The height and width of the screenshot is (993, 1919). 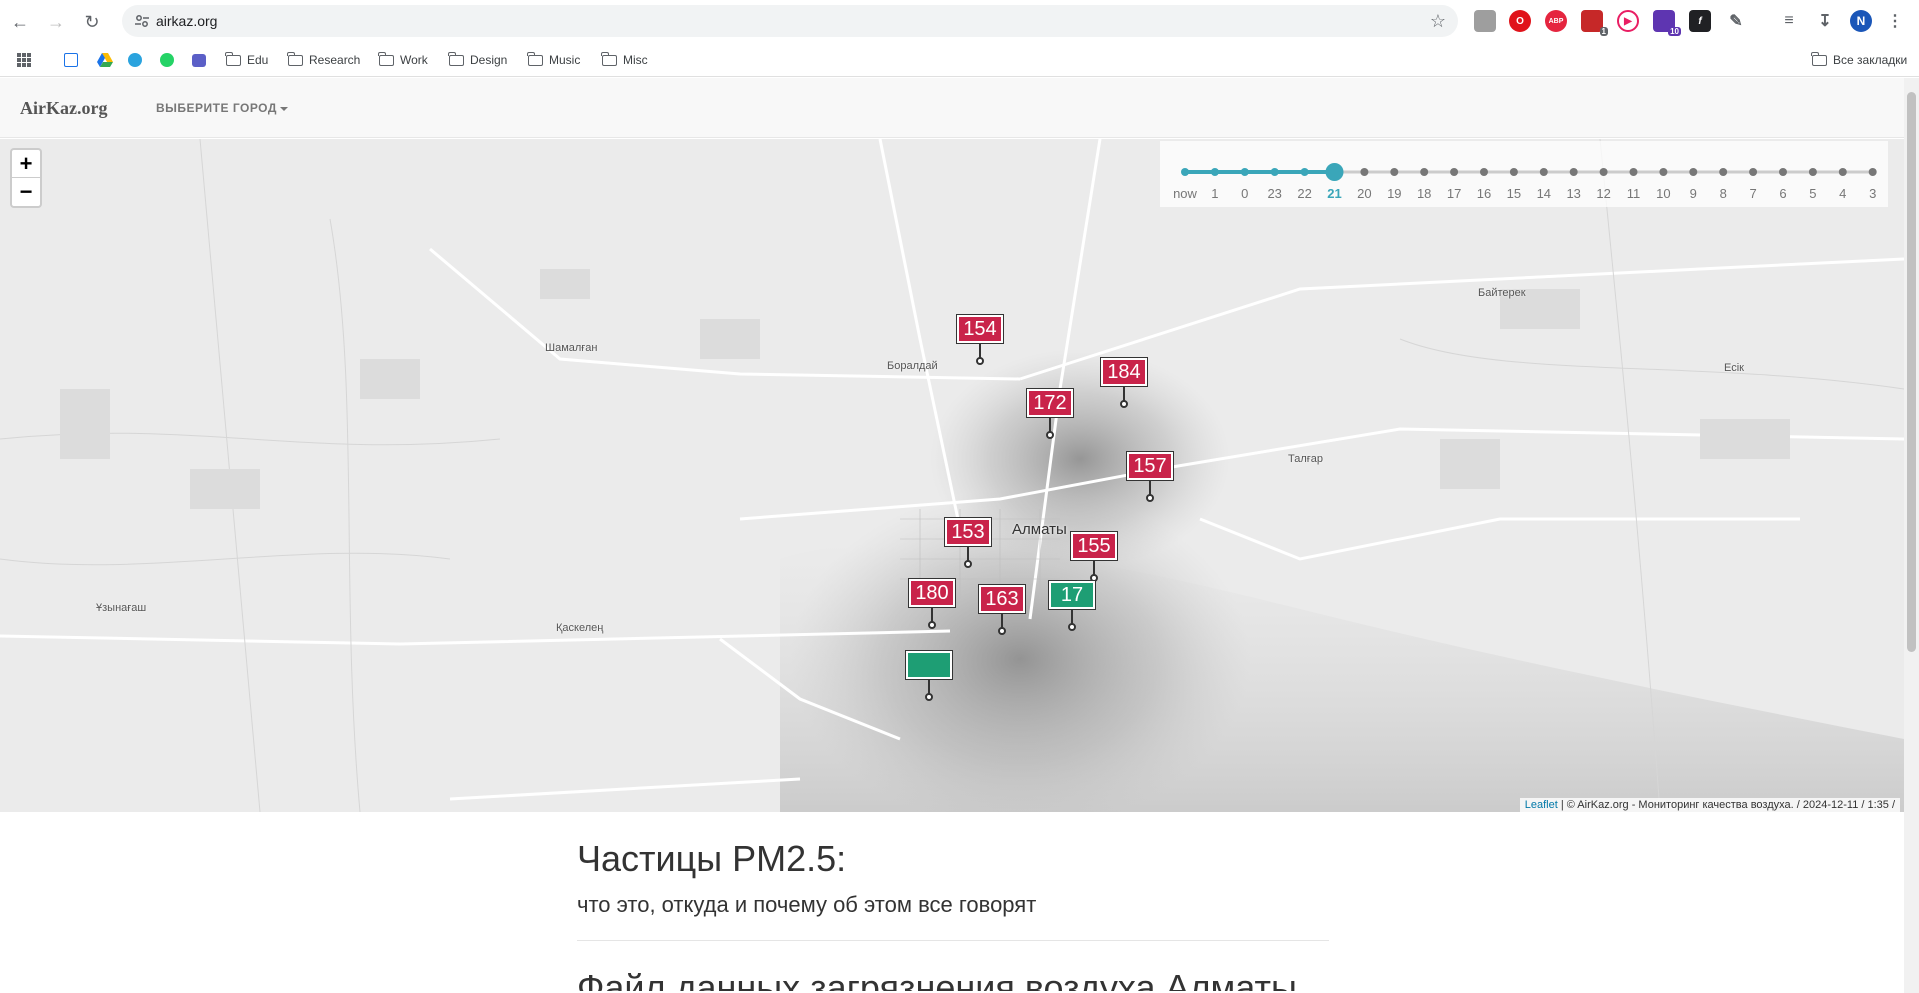 What do you see at coordinates (24, 60) in the screenshot?
I see `apps-grid-icon` at bounding box center [24, 60].